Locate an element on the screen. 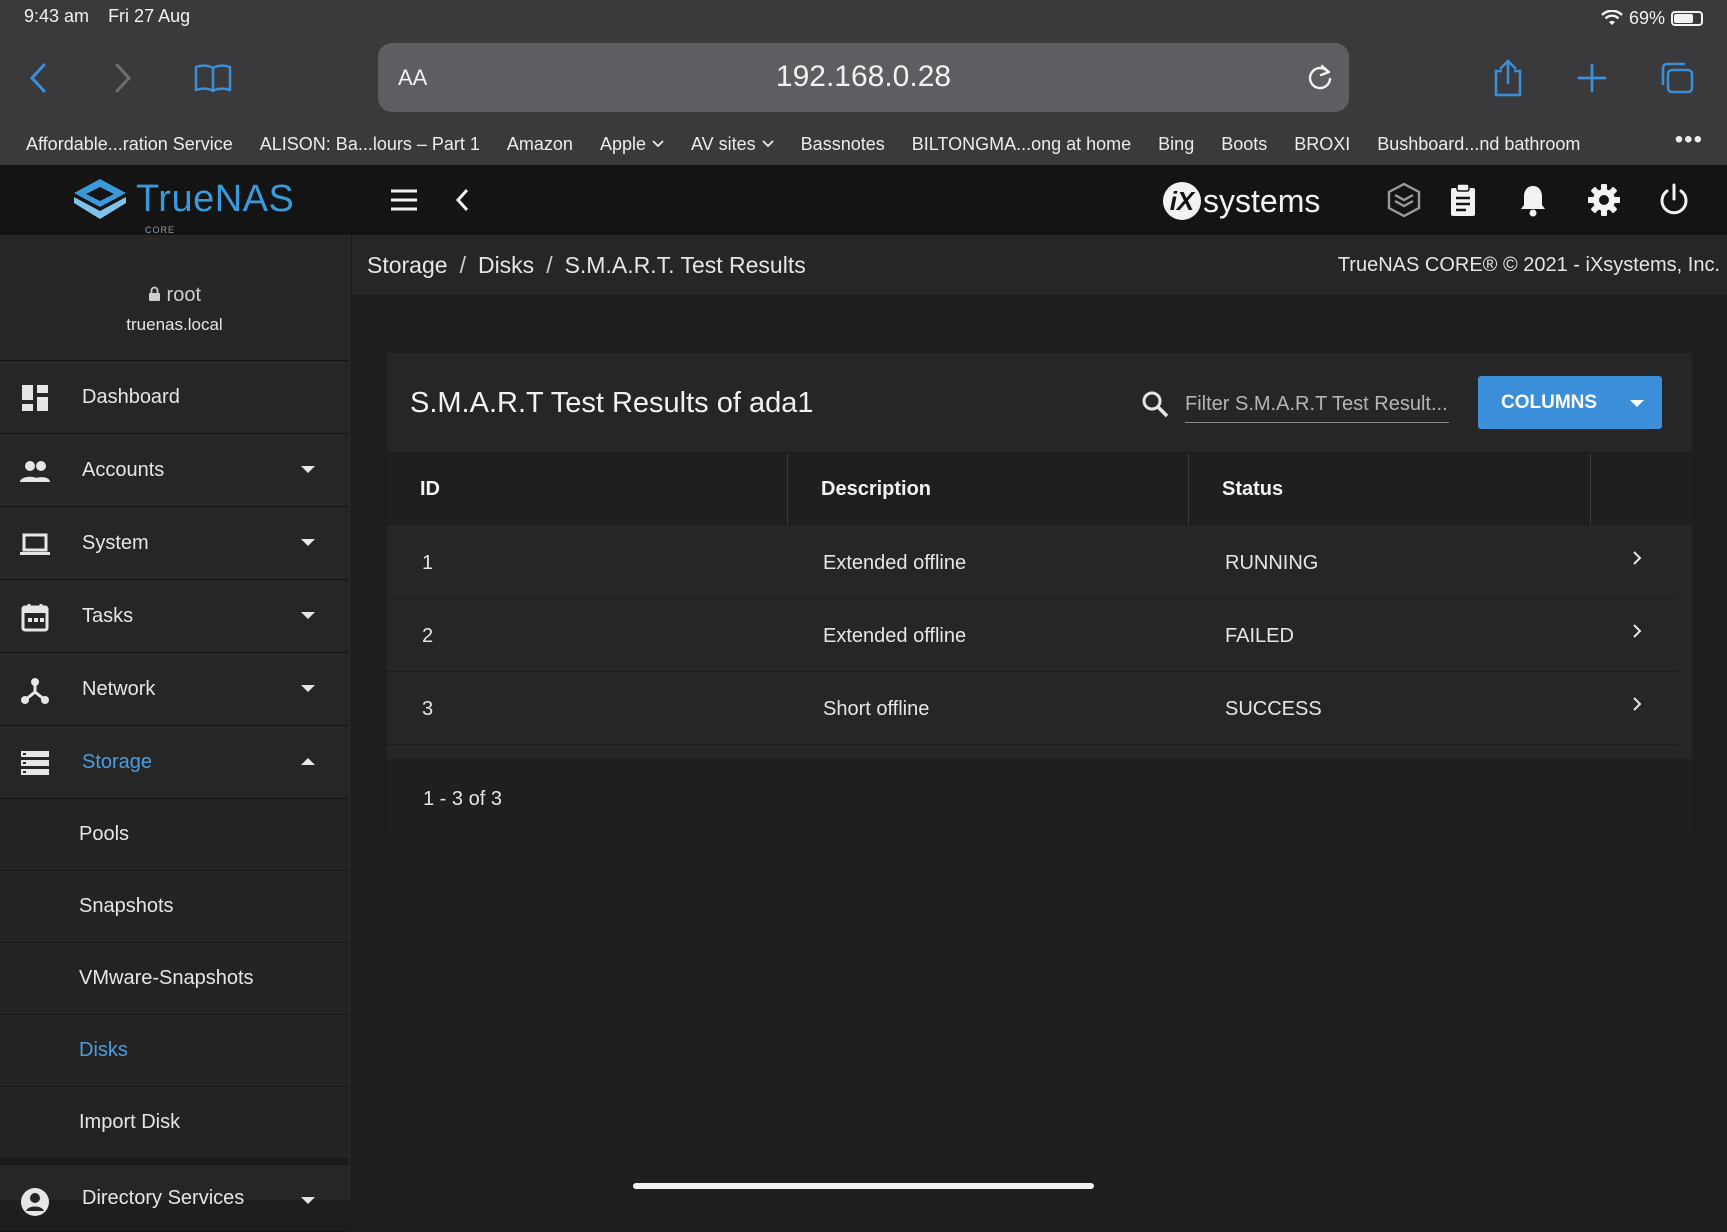 This screenshot has height=1232, width=1727. more-bookmarks-icon: ••• is located at coordinates (1689, 140).